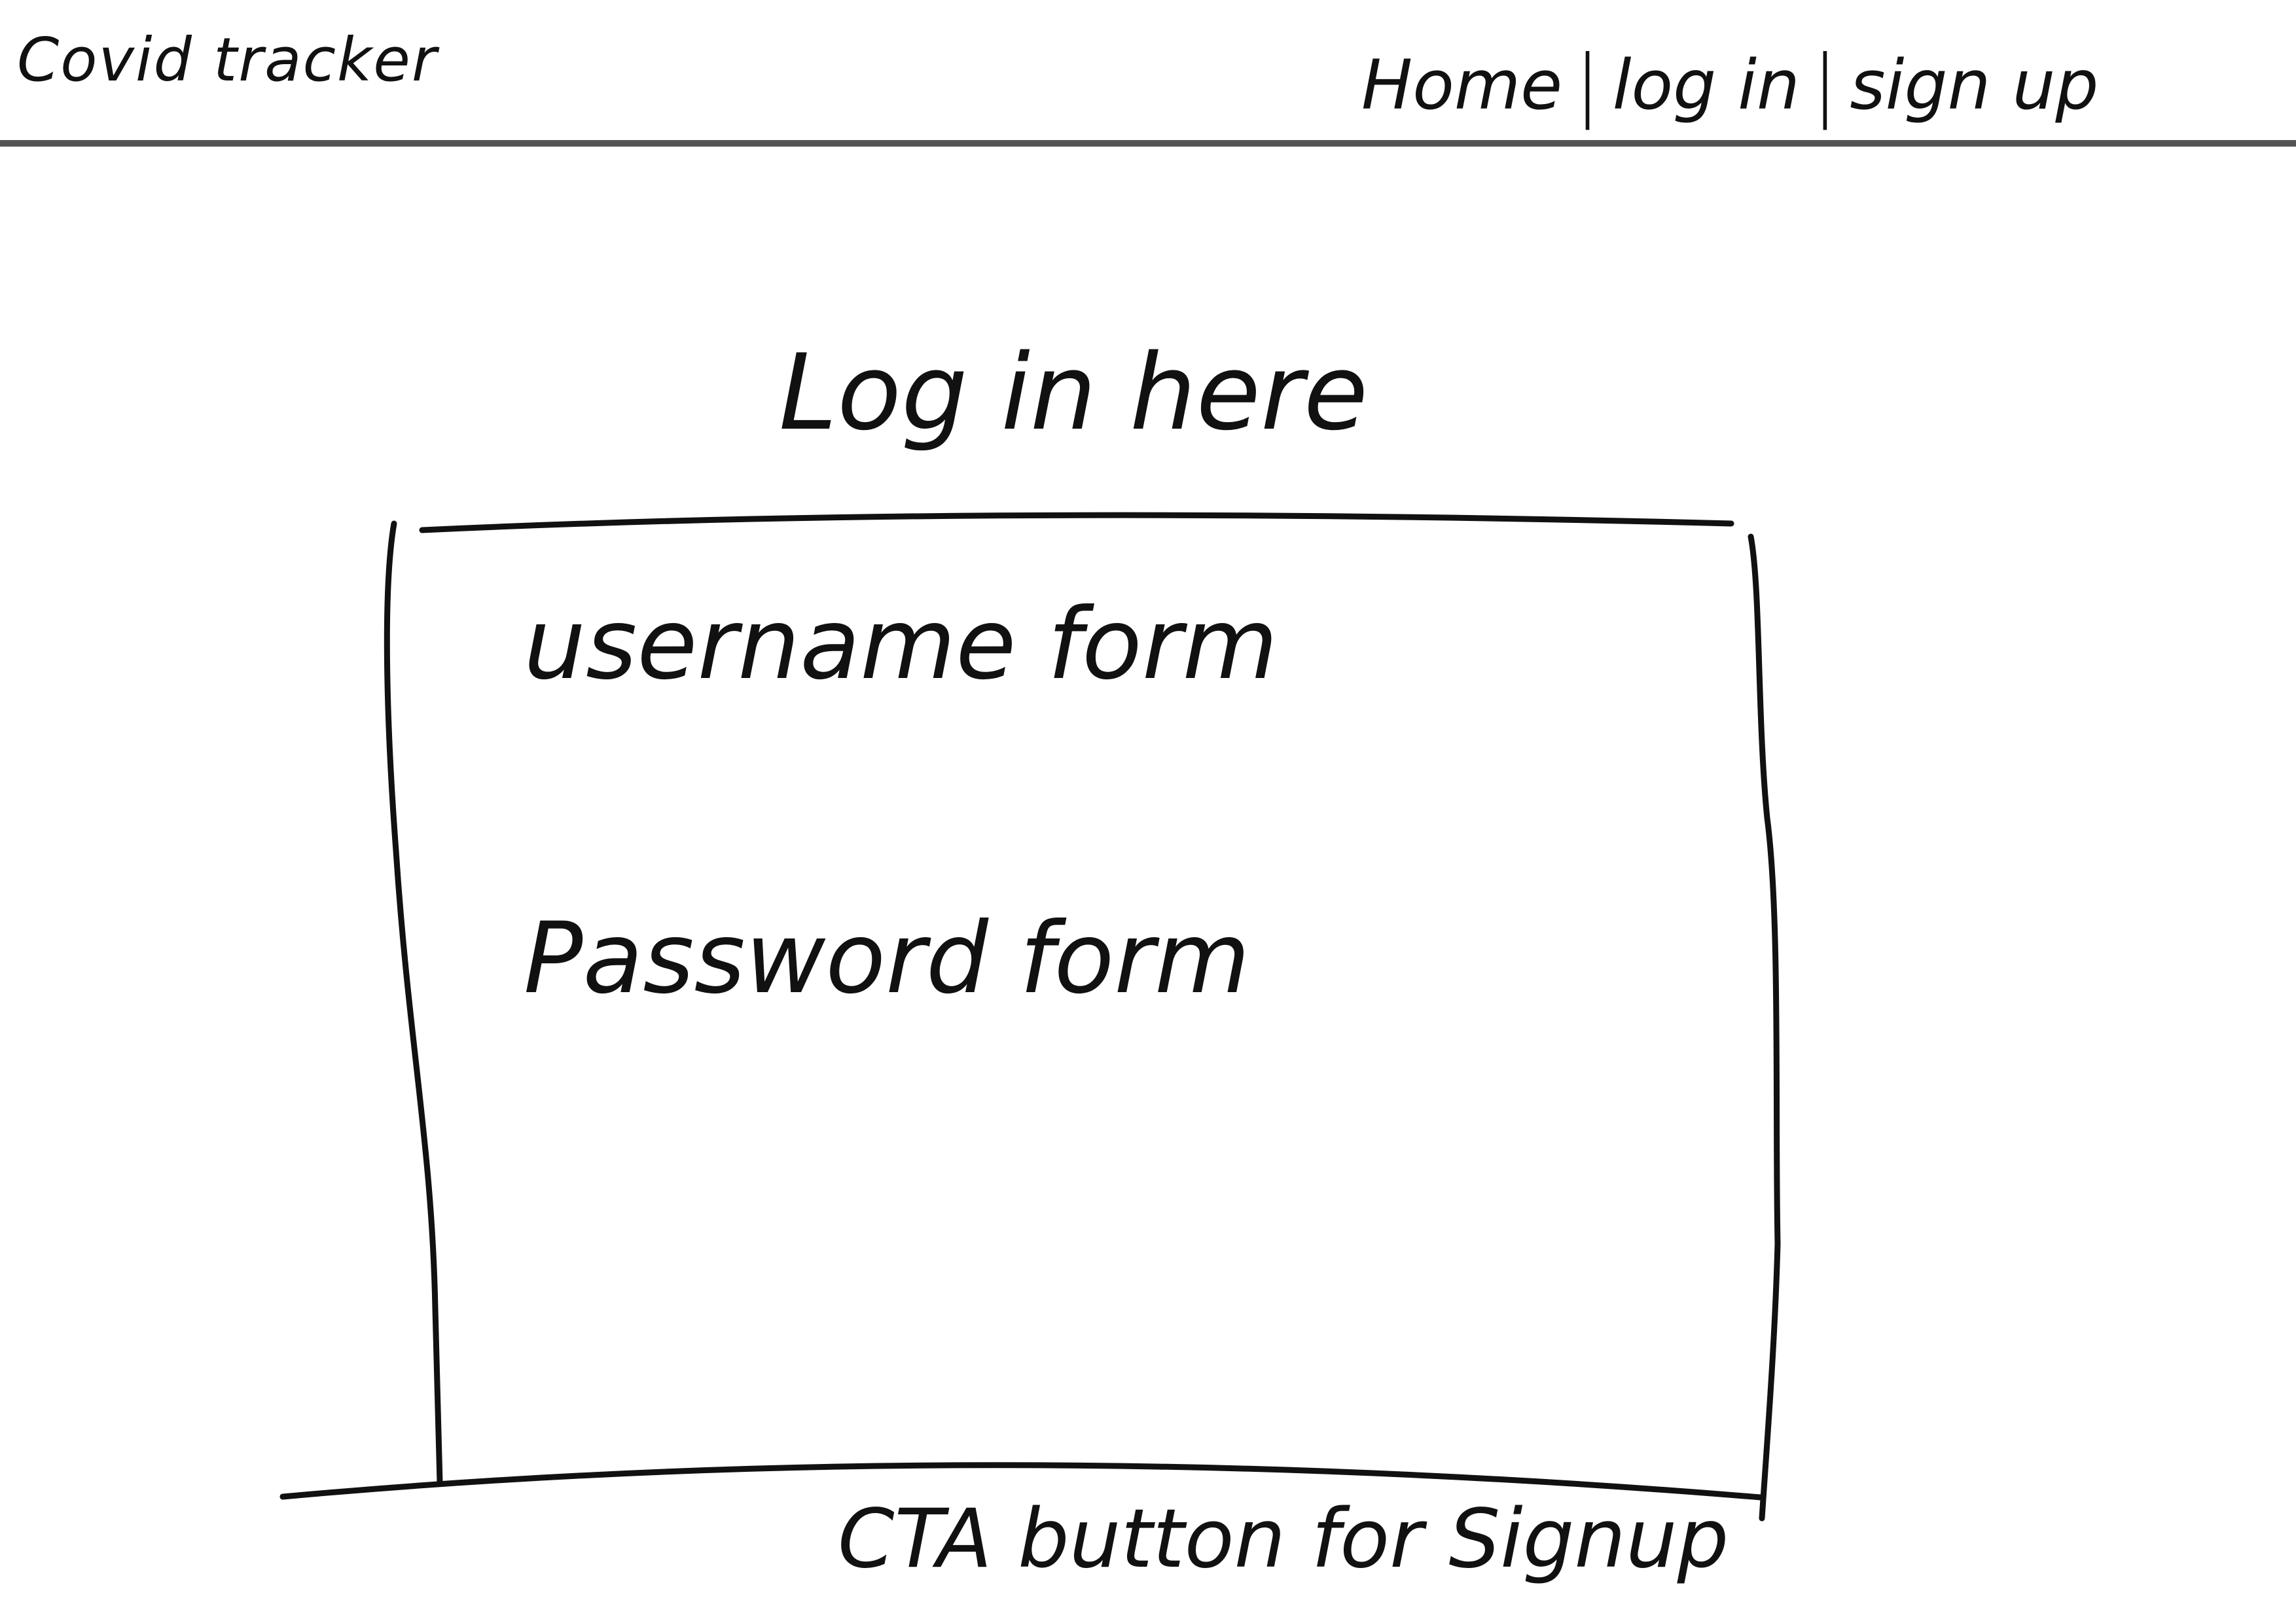  I want to click on page-title: Log in here, so click(1074, 392).